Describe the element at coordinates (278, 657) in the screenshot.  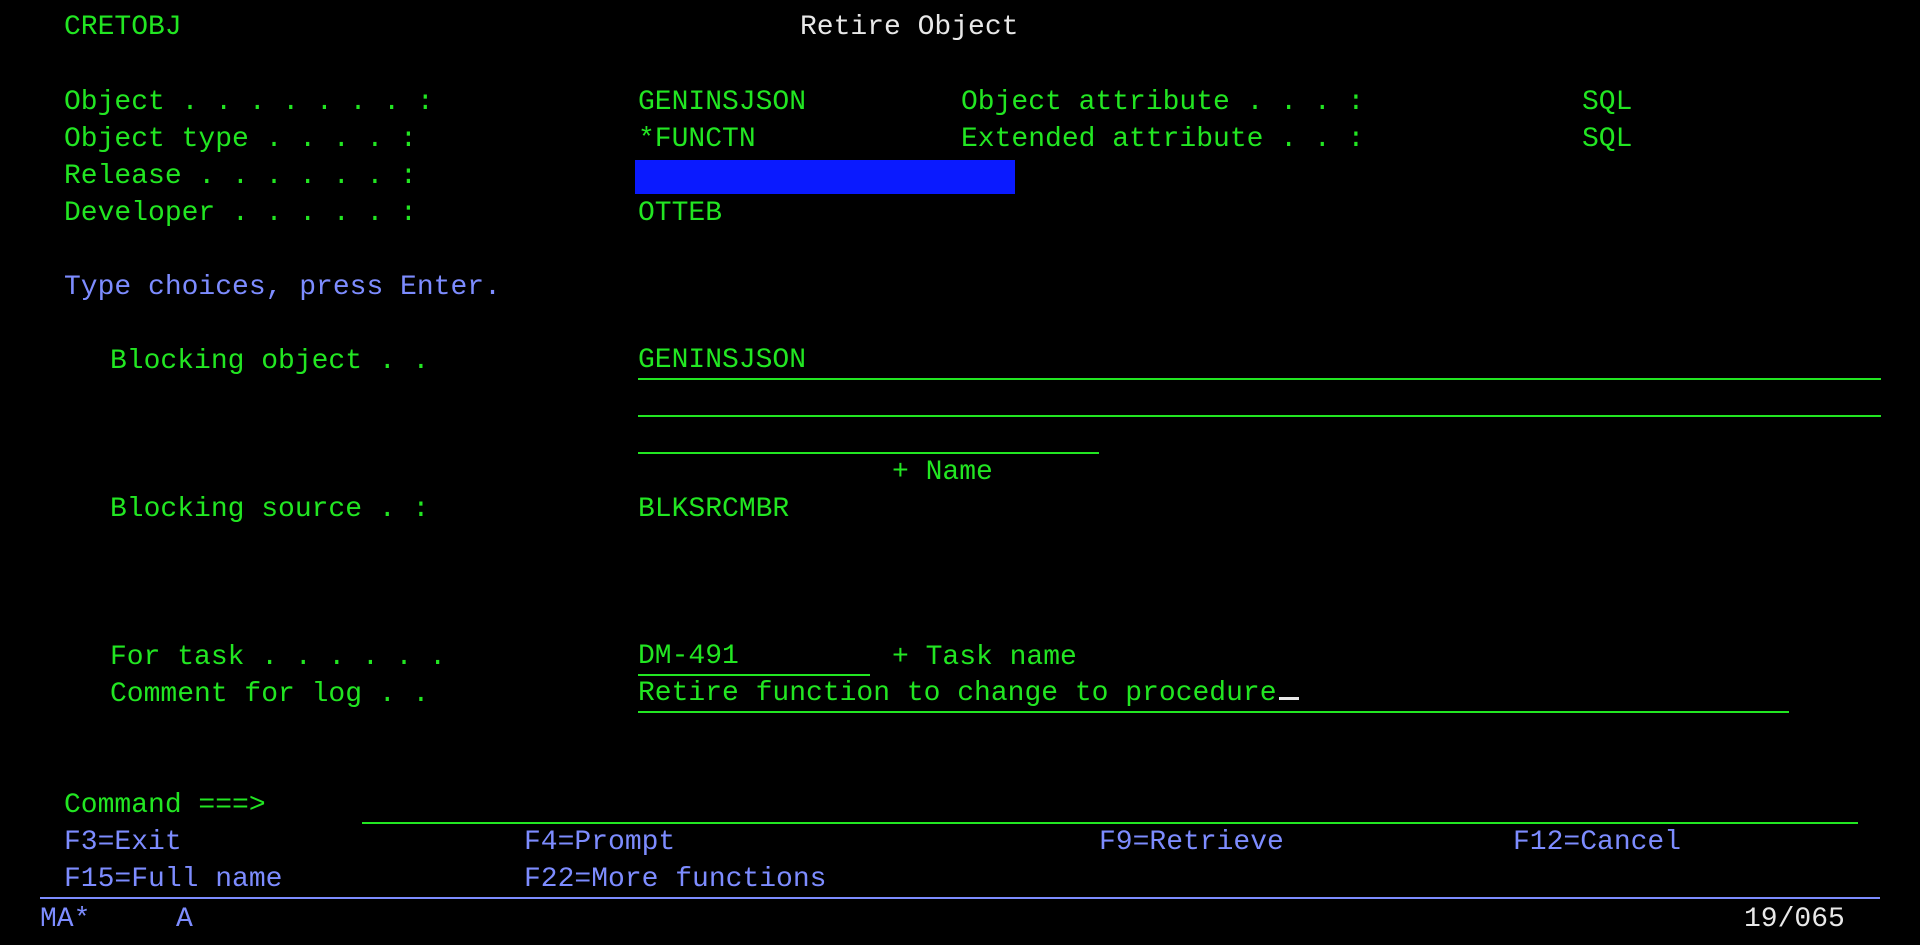
I see `for-task-label: For task . . . . . .` at that location.